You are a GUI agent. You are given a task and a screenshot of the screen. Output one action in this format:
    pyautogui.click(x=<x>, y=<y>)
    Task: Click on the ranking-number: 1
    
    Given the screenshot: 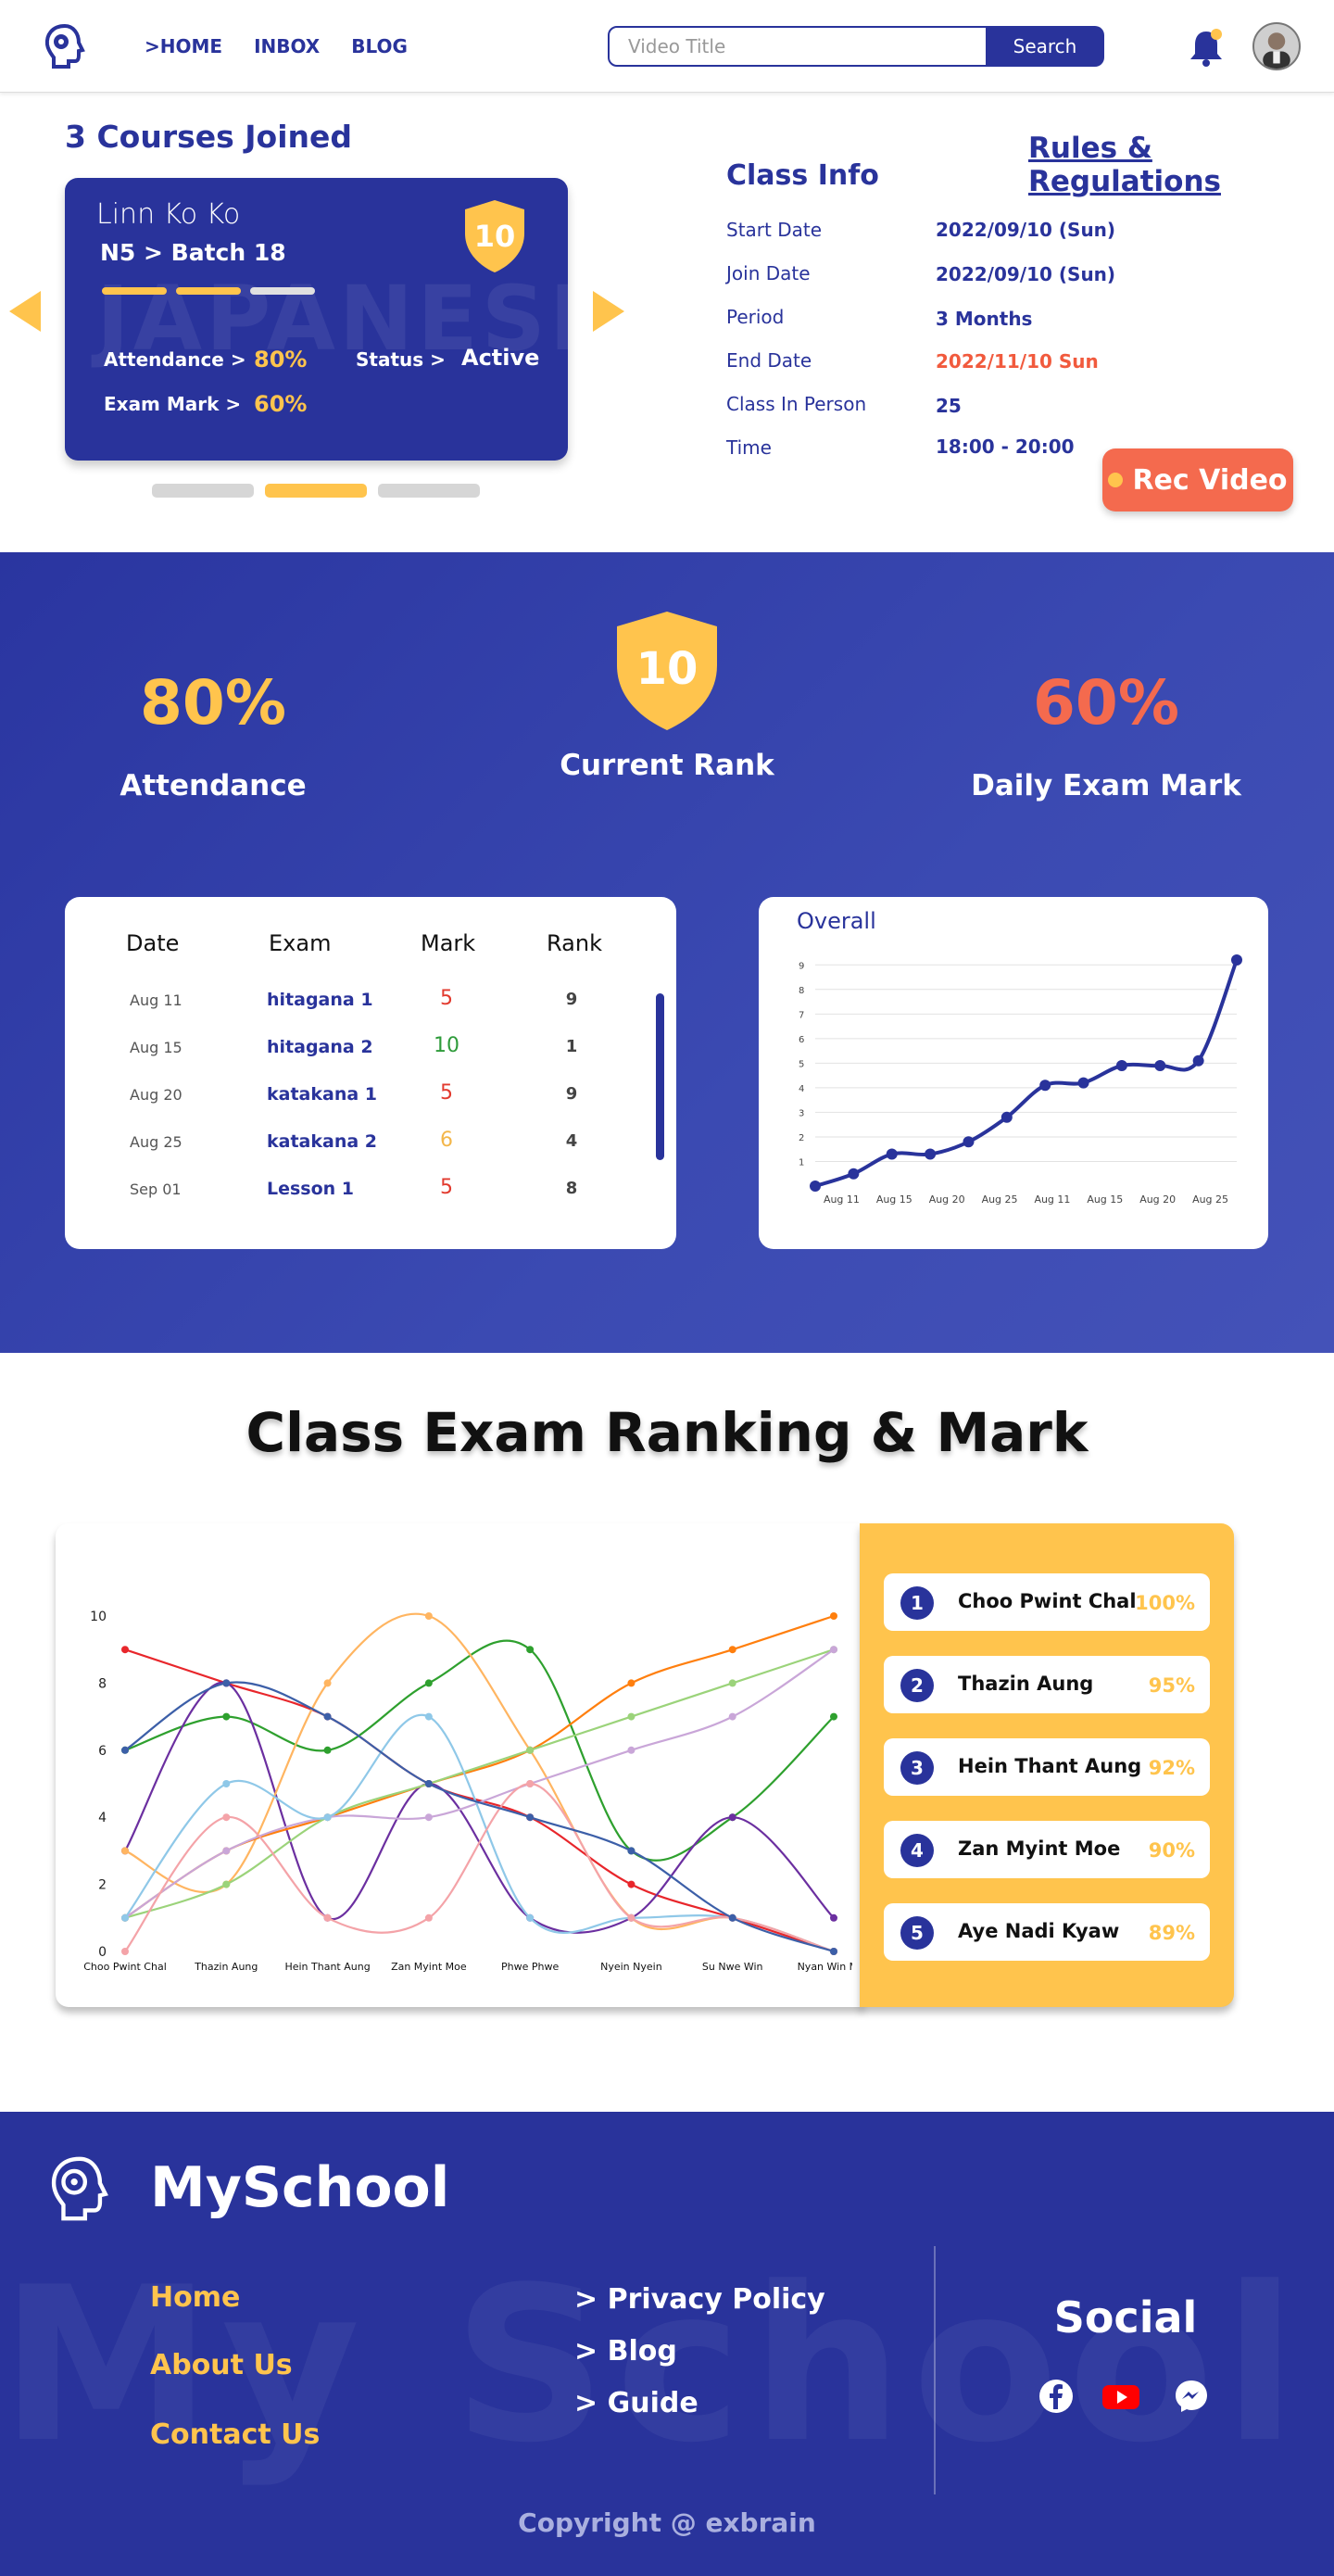 What is the action you would take?
    pyautogui.click(x=917, y=1603)
    